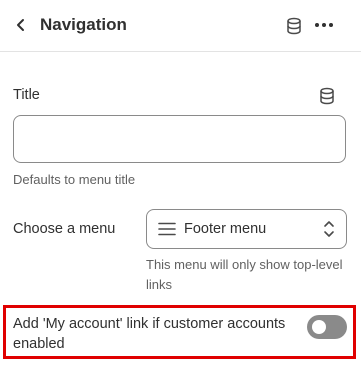 The height and width of the screenshot is (375, 361). Describe the element at coordinates (179, 139) in the screenshot. I see `title-input` at that location.